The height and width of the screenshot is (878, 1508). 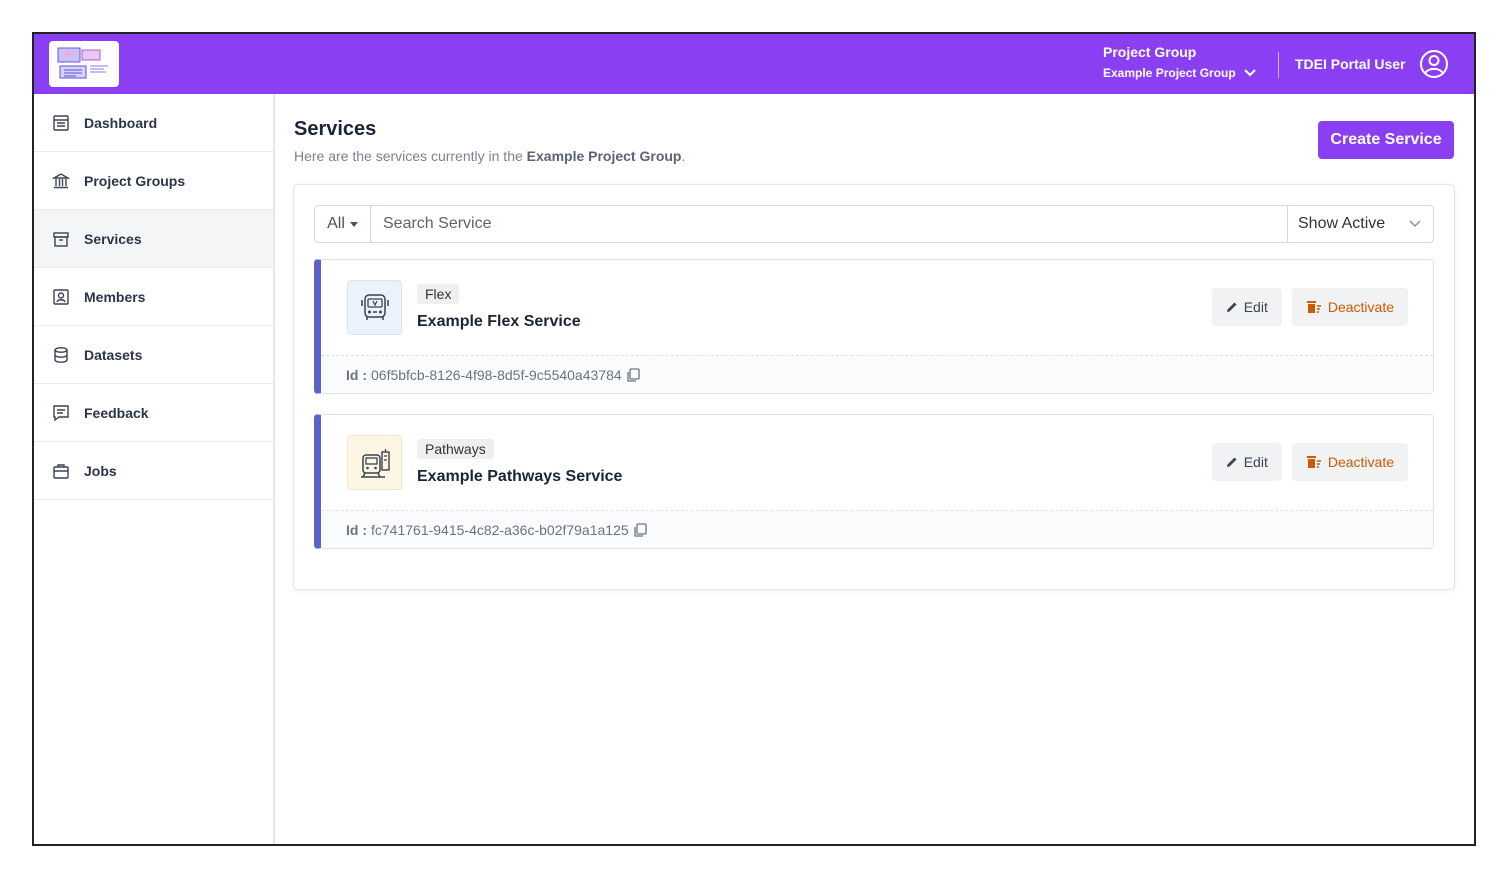 What do you see at coordinates (496, 374) in the screenshot?
I see `service-id: 06f5bfcb-8126-4f98-8d5f-9c5540a43784` at bounding box center [496, 374].